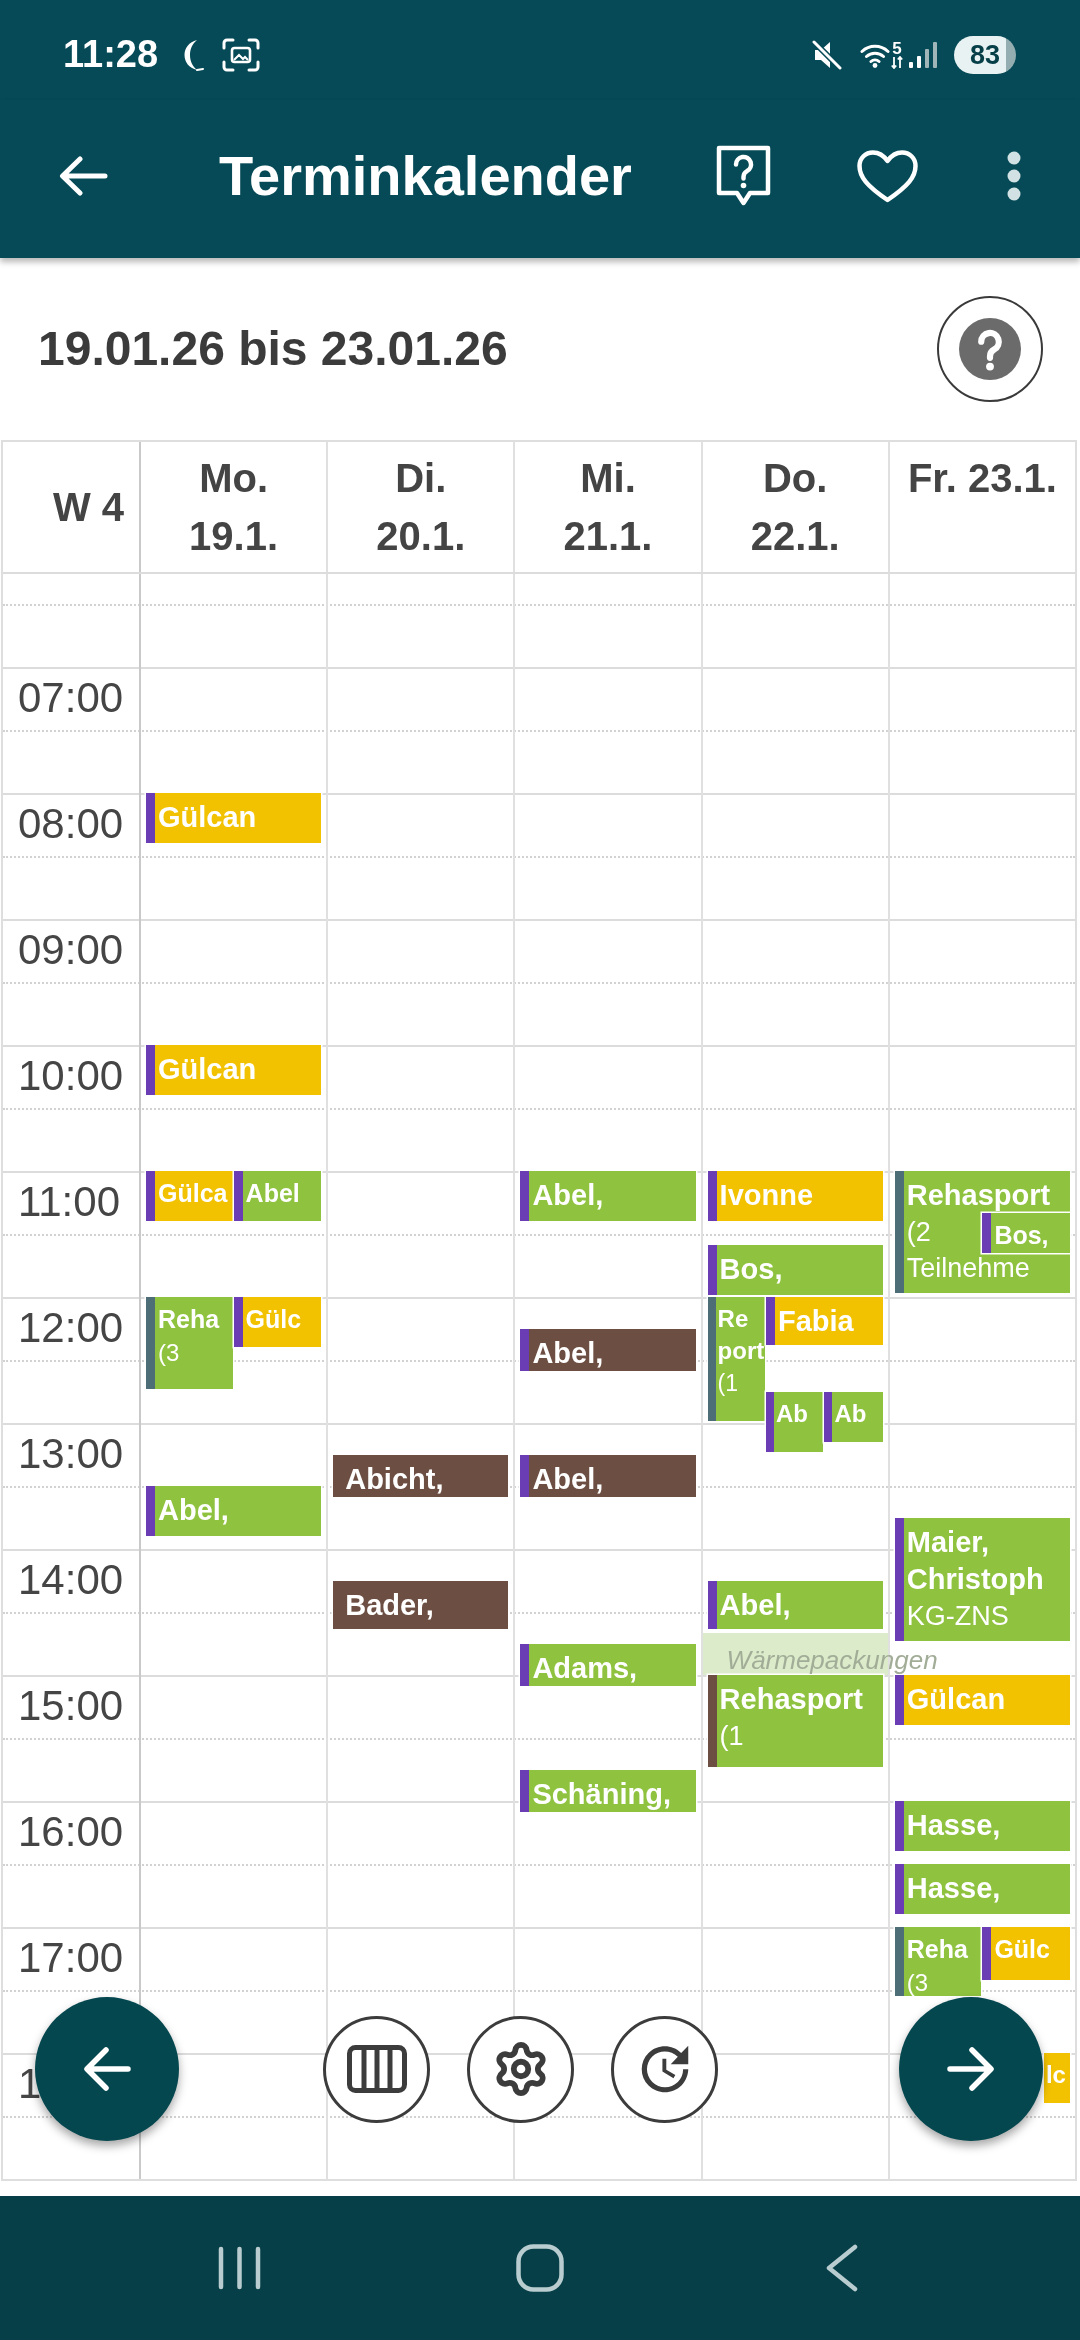 This screenshot has width=1080, height=2340. Describe the element at coordinates (88, 507) in the screenshot. I see `week-label: W 4` at that location.